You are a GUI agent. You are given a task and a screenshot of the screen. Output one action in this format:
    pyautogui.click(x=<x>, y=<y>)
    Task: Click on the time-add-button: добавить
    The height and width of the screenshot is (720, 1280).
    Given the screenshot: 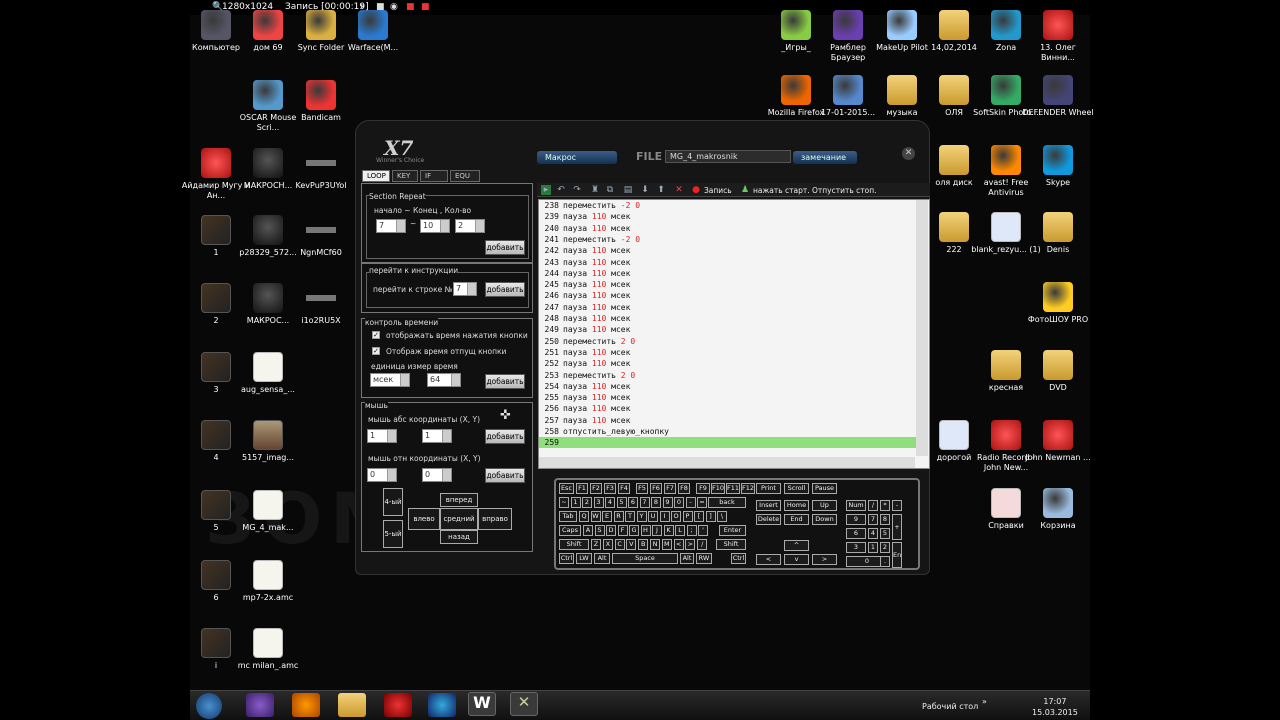 What is the action you would take?
    pyautogui.click(x=505, y=381)
    